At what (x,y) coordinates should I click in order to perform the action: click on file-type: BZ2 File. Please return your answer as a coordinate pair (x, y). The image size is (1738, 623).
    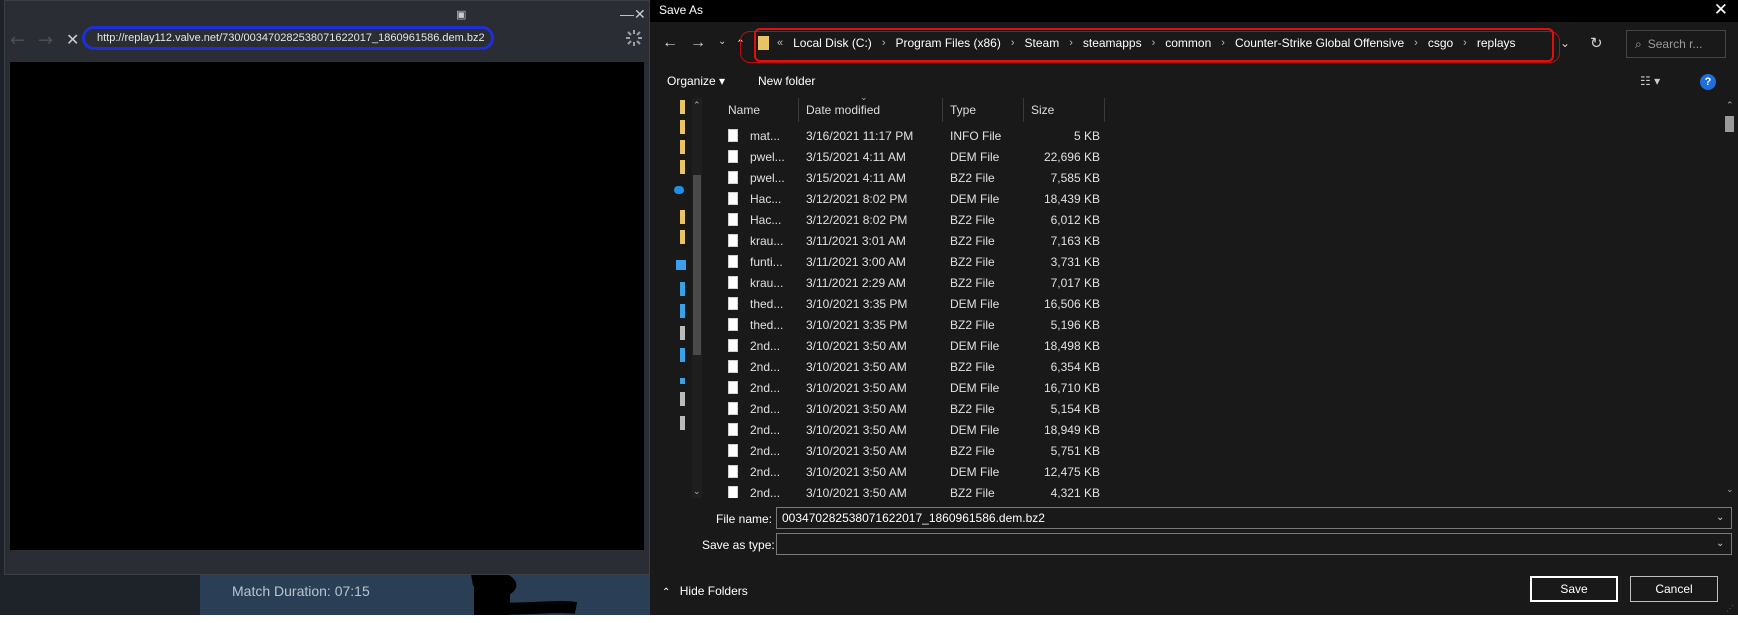
    Looking at the image, I should click on (972, 451).